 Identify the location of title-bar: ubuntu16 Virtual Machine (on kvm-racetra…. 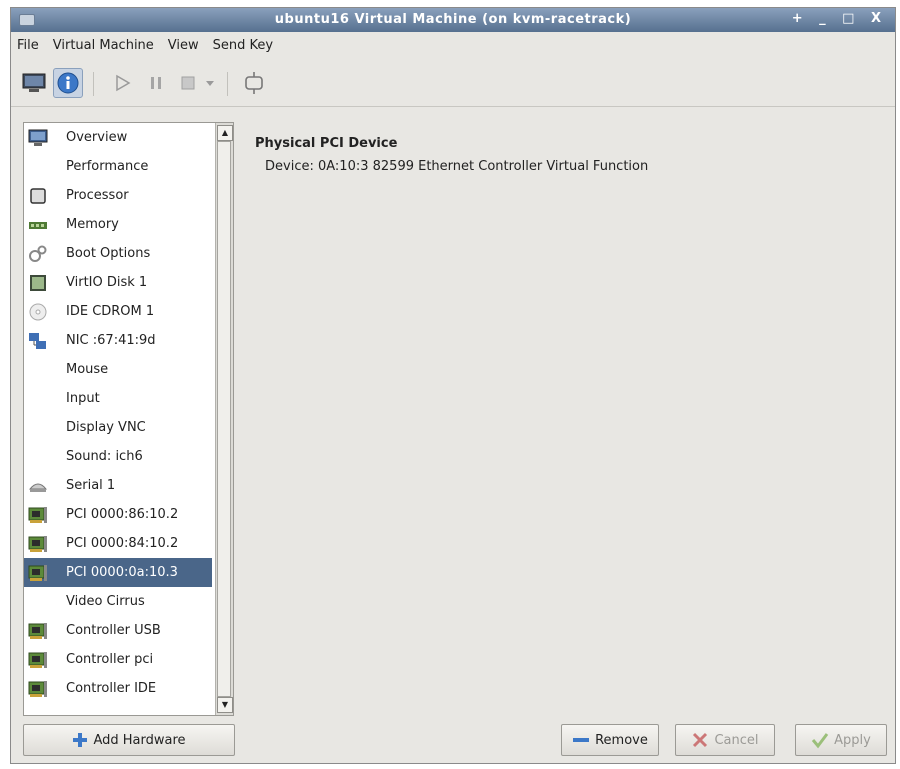
(453, 20).